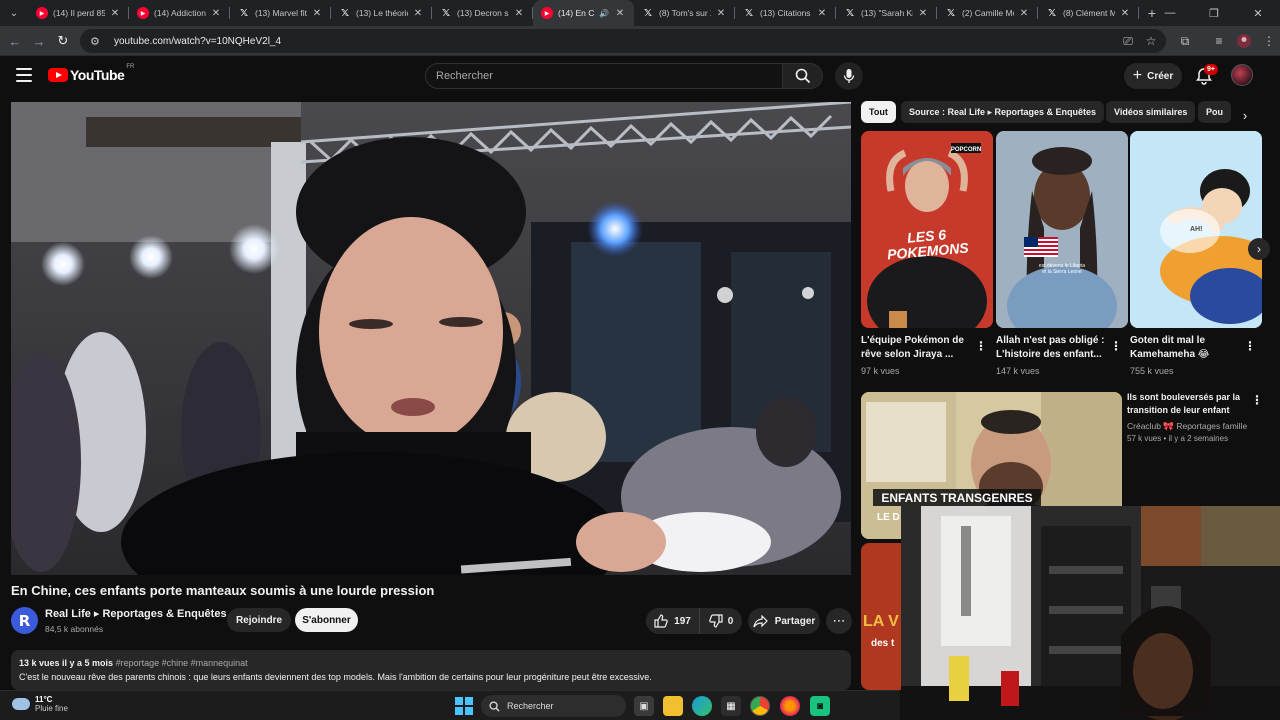  Describe the element at coordinates (326, 620) in the screenshot. I see `subscribe-button: S'abonner` at that location.